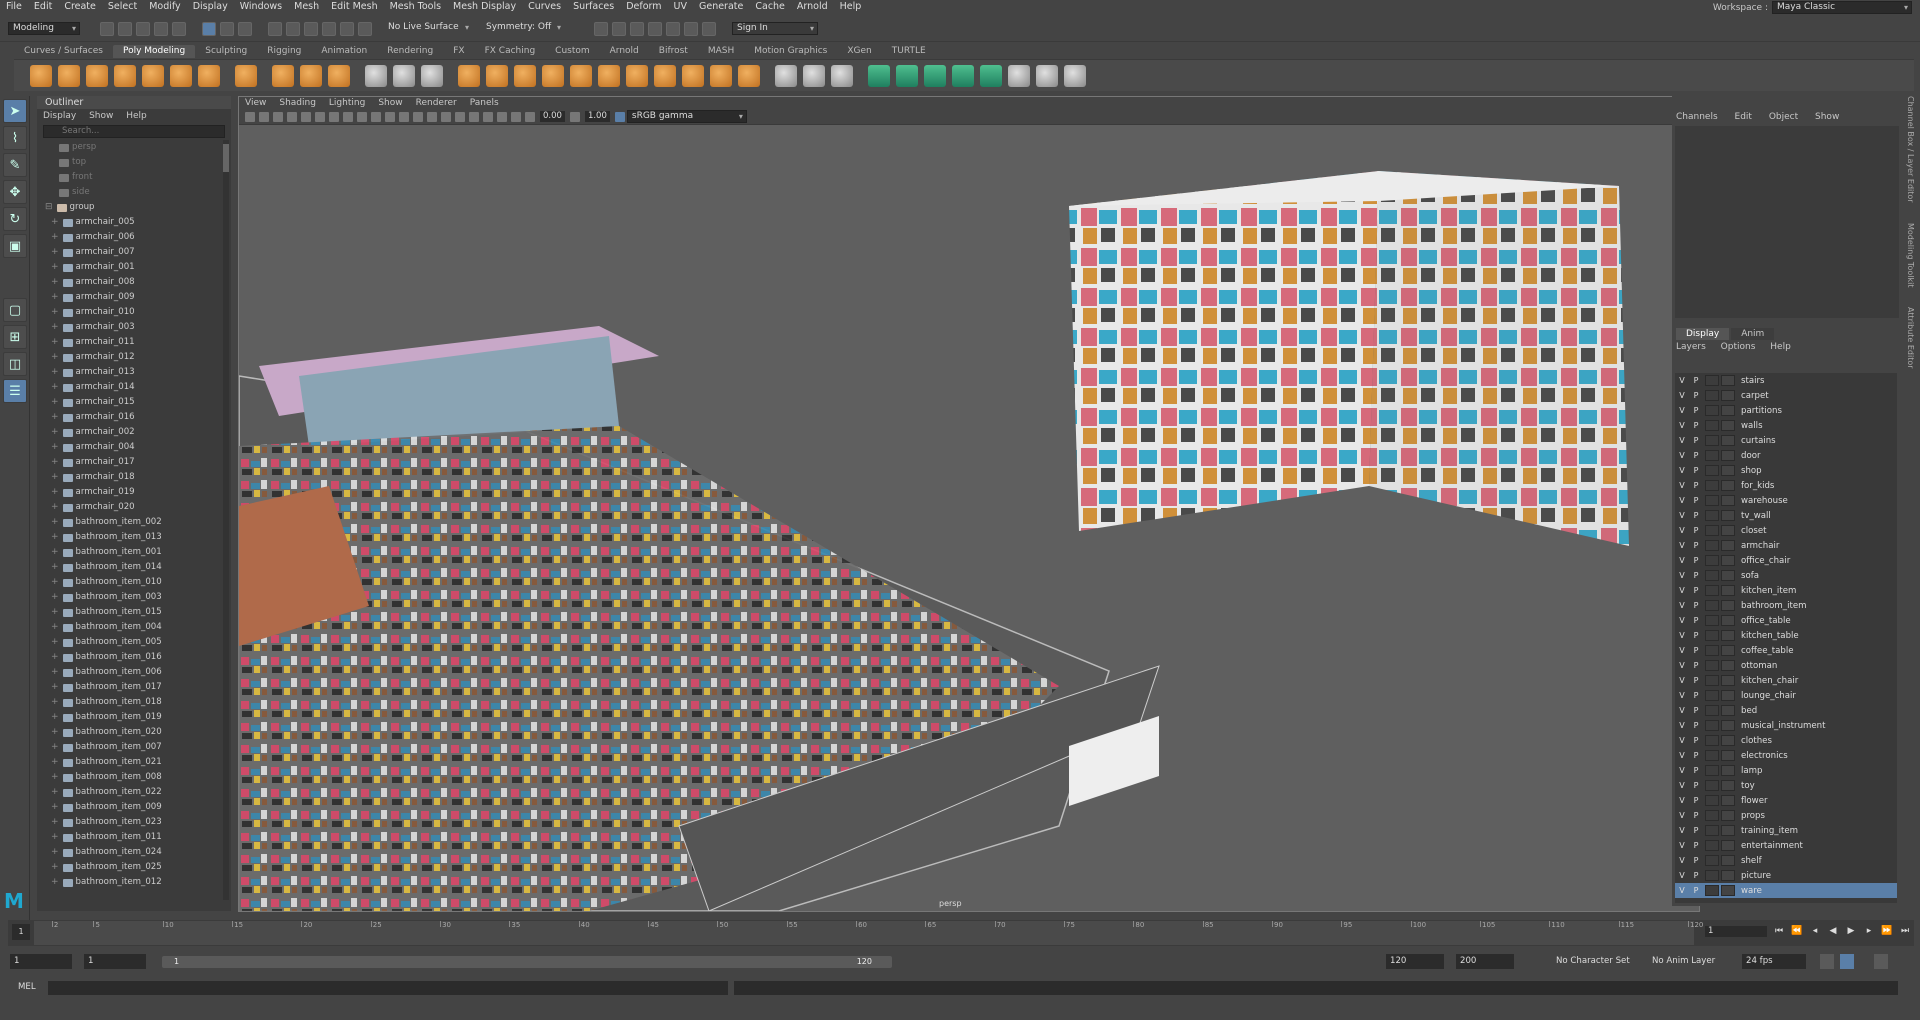 This screenshot has width=1920, height=1020. I want to click on outliner-item: + armchair_015, so click(130, 402).